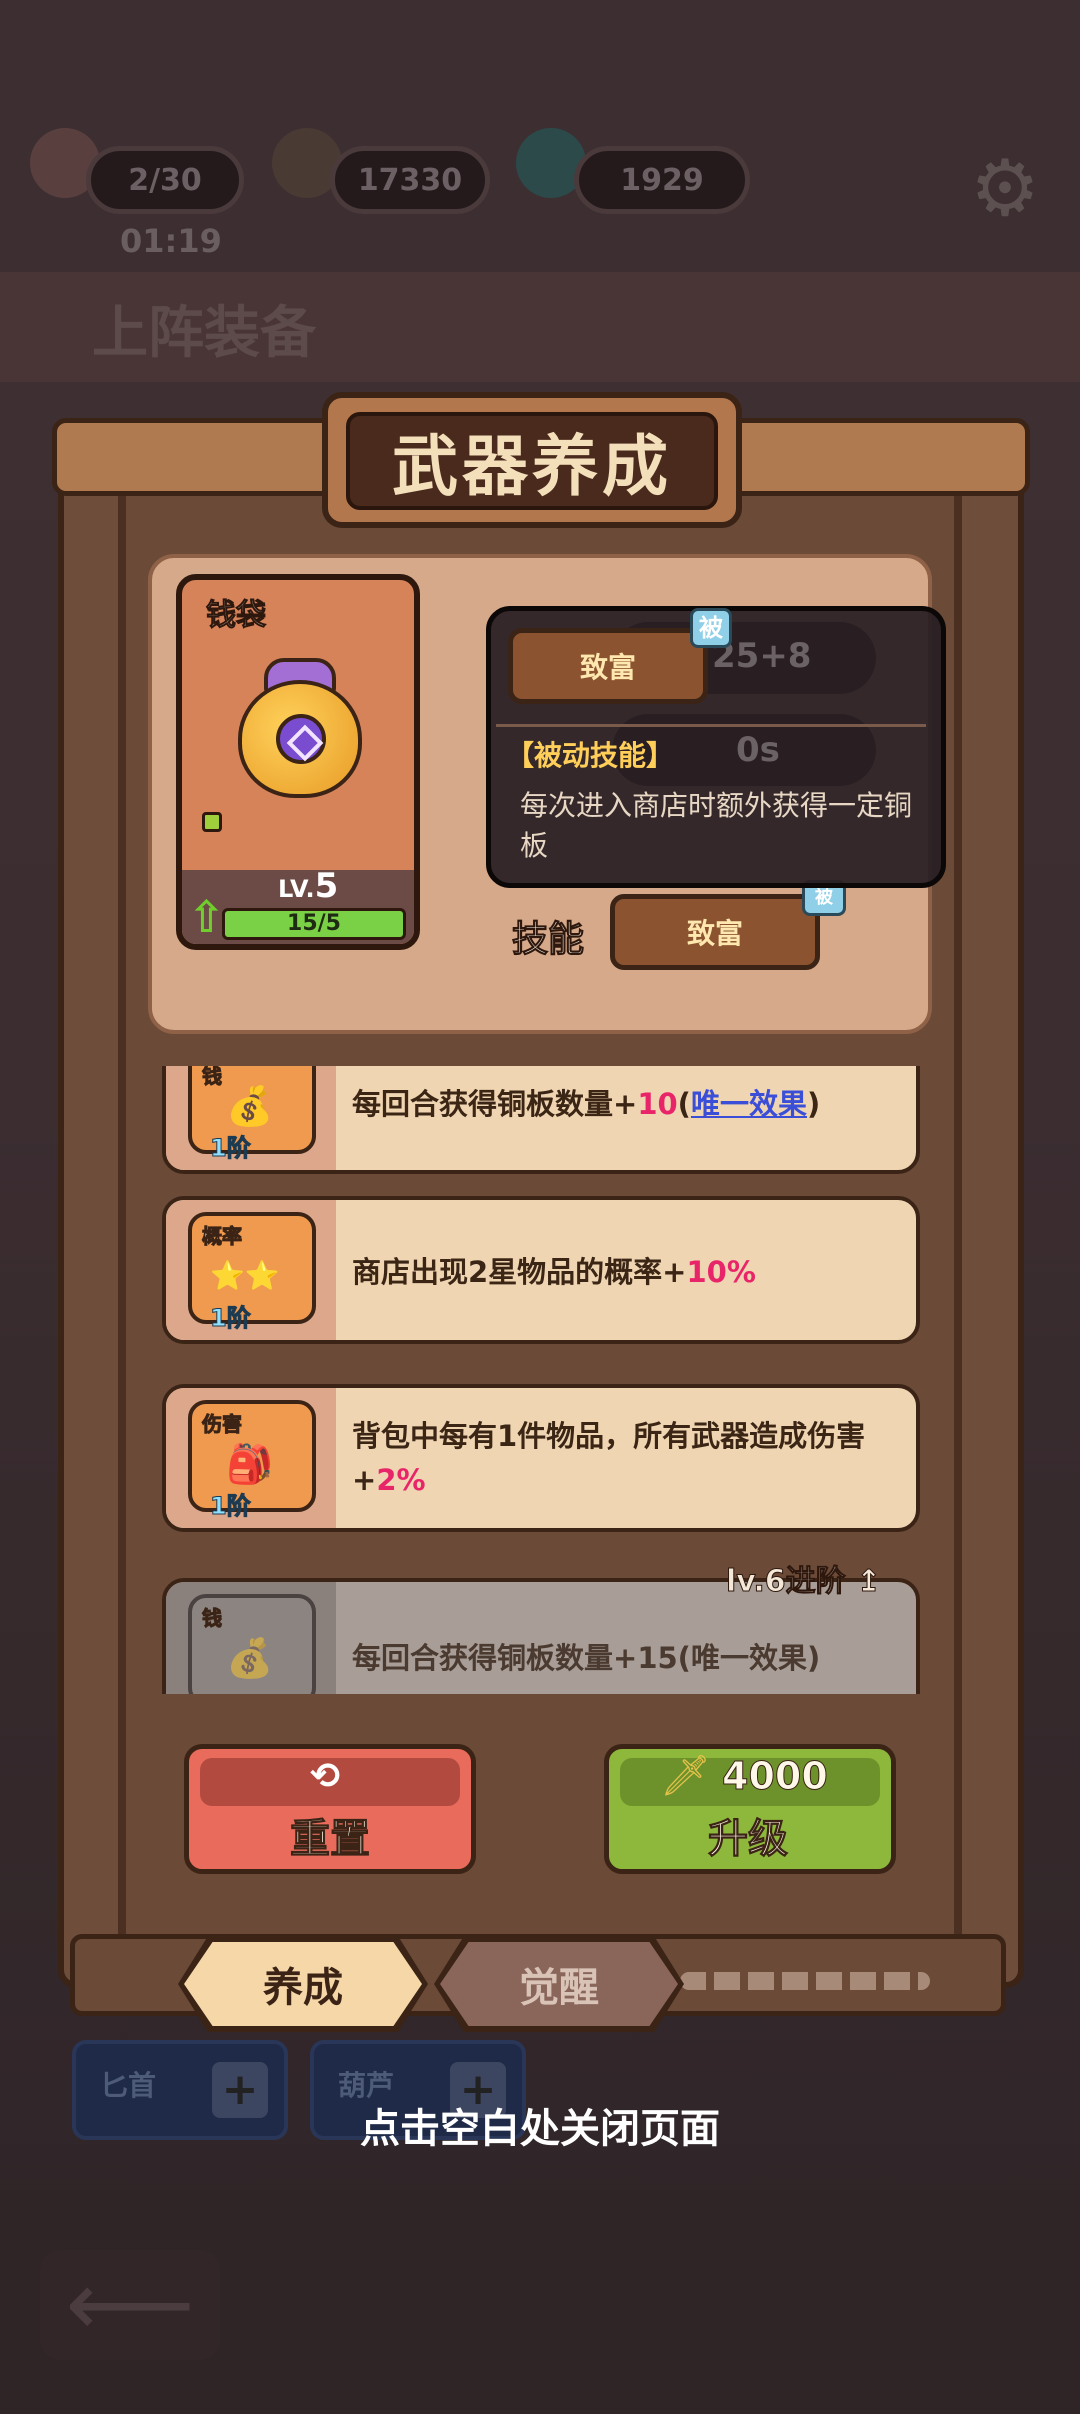  I want to click on coin-value: 17330, so click(410, 180).